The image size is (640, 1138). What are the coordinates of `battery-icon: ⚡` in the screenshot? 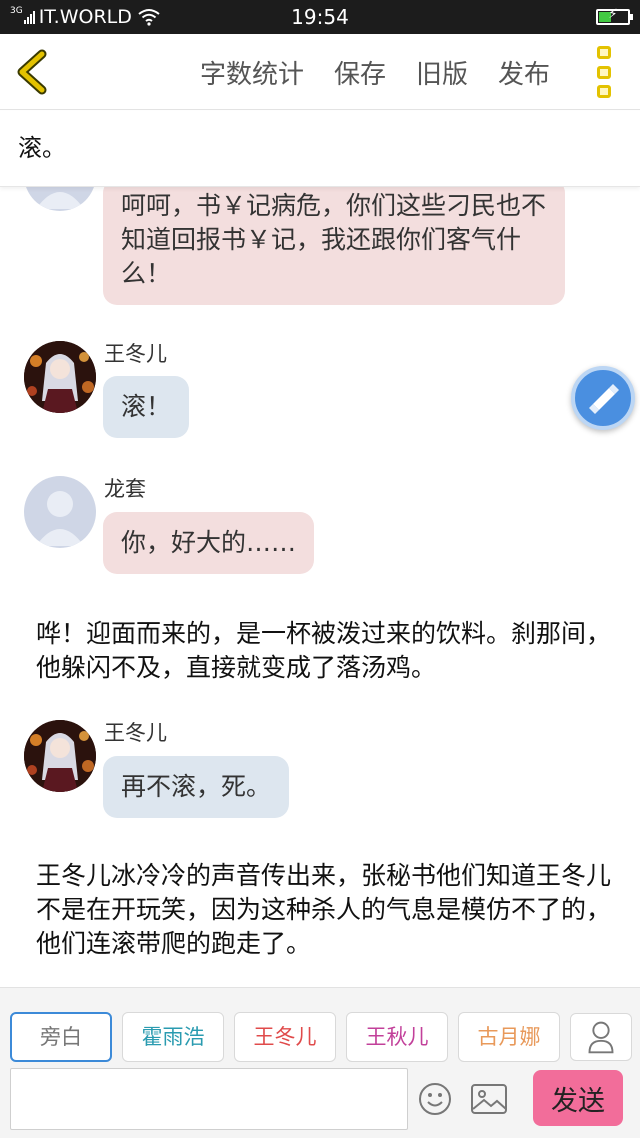 It's located at (614, 16).